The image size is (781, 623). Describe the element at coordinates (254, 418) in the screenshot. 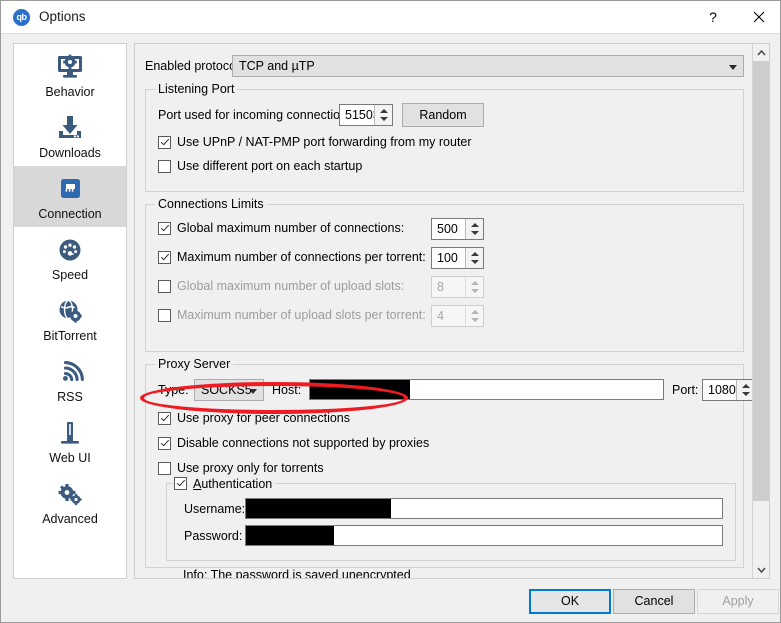

I see `use-proxy-for-peer-connections-checkbox: Use proxy for peer connections` at that location.